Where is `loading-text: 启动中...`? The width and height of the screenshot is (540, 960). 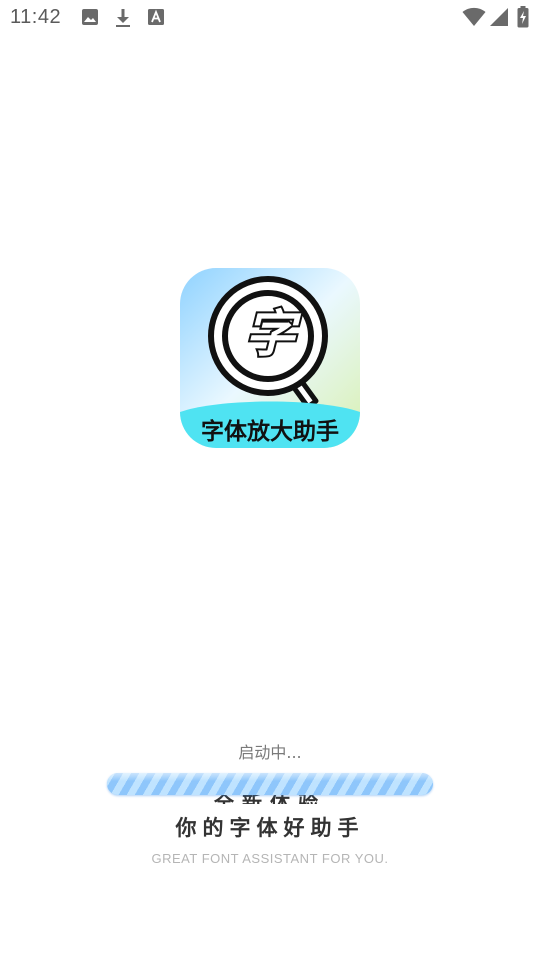
loading-text: 启动中... is located at coordinates (270, 752).